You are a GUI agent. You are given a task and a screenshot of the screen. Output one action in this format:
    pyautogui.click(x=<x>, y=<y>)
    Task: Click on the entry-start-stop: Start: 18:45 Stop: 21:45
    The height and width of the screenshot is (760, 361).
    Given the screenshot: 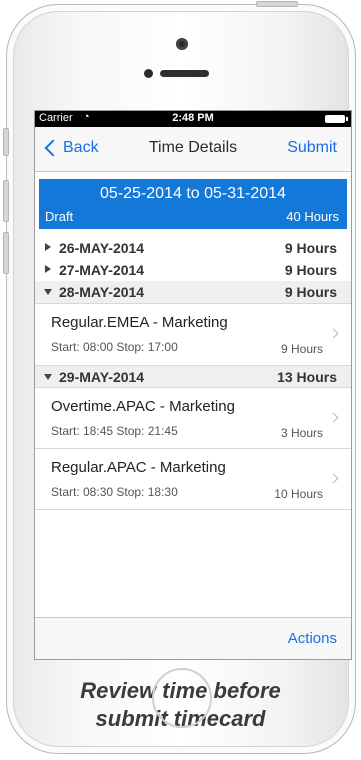 What is the action you would take?
    pyautogui.click(x=114, y=431)
    